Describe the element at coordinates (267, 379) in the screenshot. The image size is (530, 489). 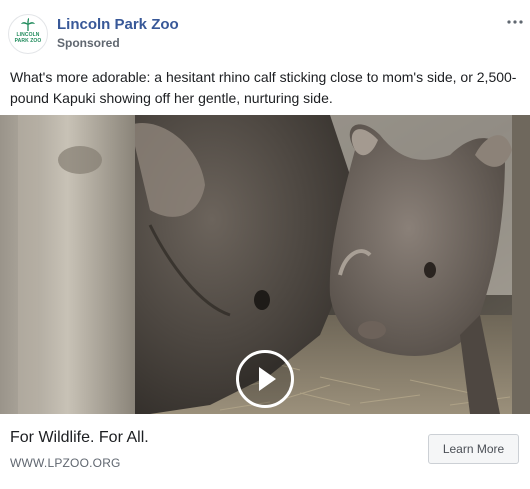
I see `play-icon` at that location.